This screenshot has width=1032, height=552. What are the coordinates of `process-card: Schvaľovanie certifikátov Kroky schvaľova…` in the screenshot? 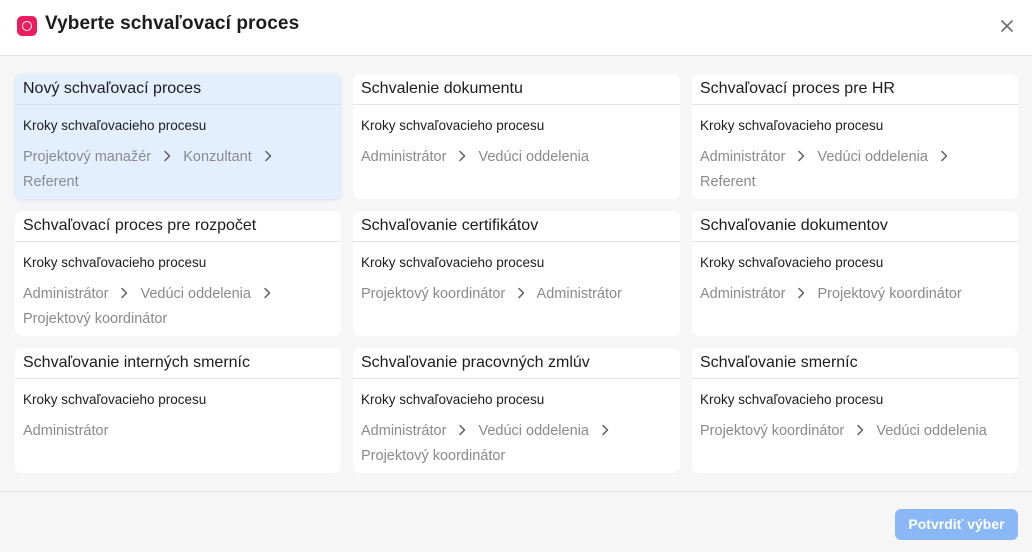 It's located at (516, 273).